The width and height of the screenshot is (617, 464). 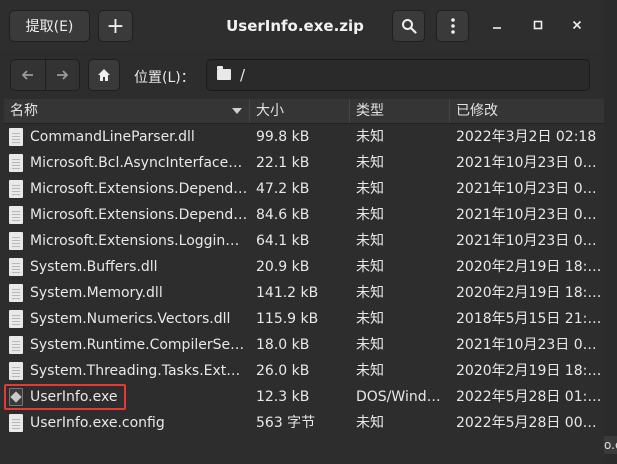 I want to click on file-size: 12.3 kB, so click(x=283, y=397).